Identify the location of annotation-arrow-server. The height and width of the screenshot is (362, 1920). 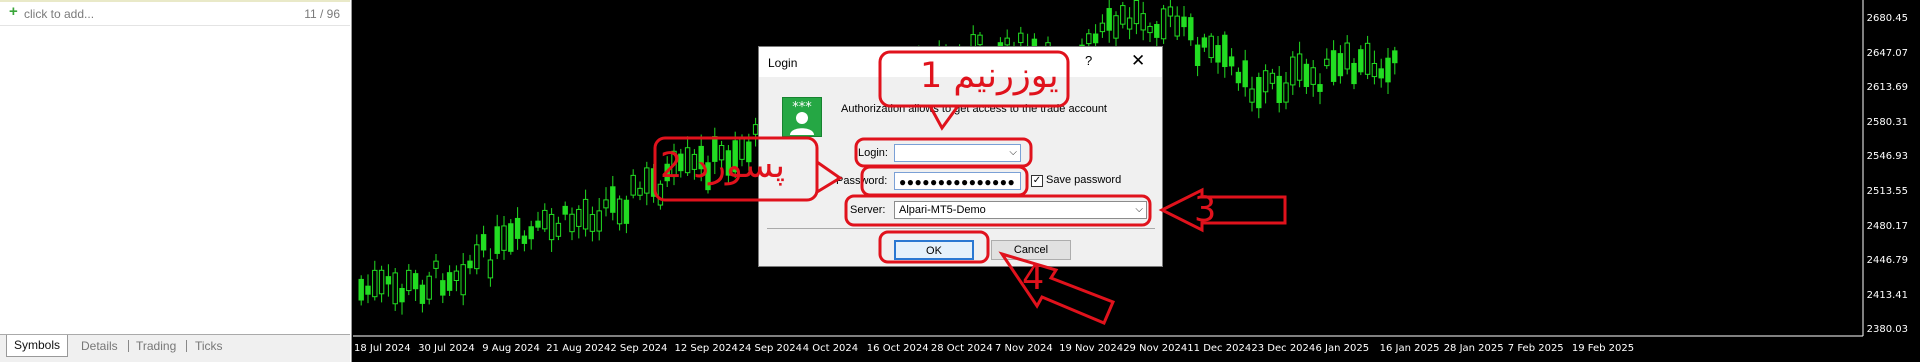
(1222, 210).